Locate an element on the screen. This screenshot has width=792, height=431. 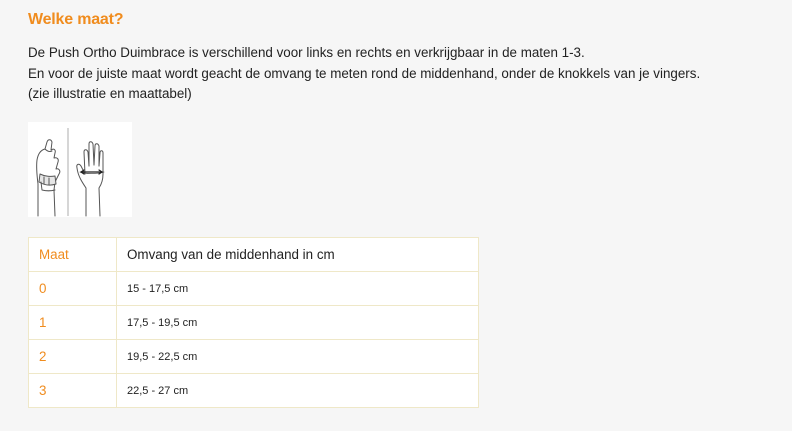
table-row: 2 19,5 - 22,5 cm is located at coordinates (253, 356).